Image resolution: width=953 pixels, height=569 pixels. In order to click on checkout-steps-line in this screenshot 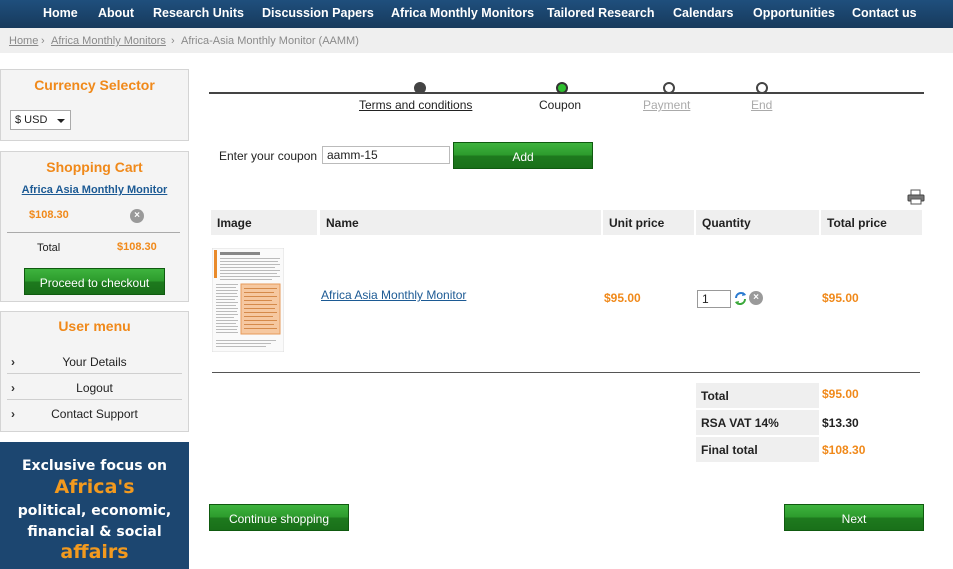, I will do `click(566, 93)`.